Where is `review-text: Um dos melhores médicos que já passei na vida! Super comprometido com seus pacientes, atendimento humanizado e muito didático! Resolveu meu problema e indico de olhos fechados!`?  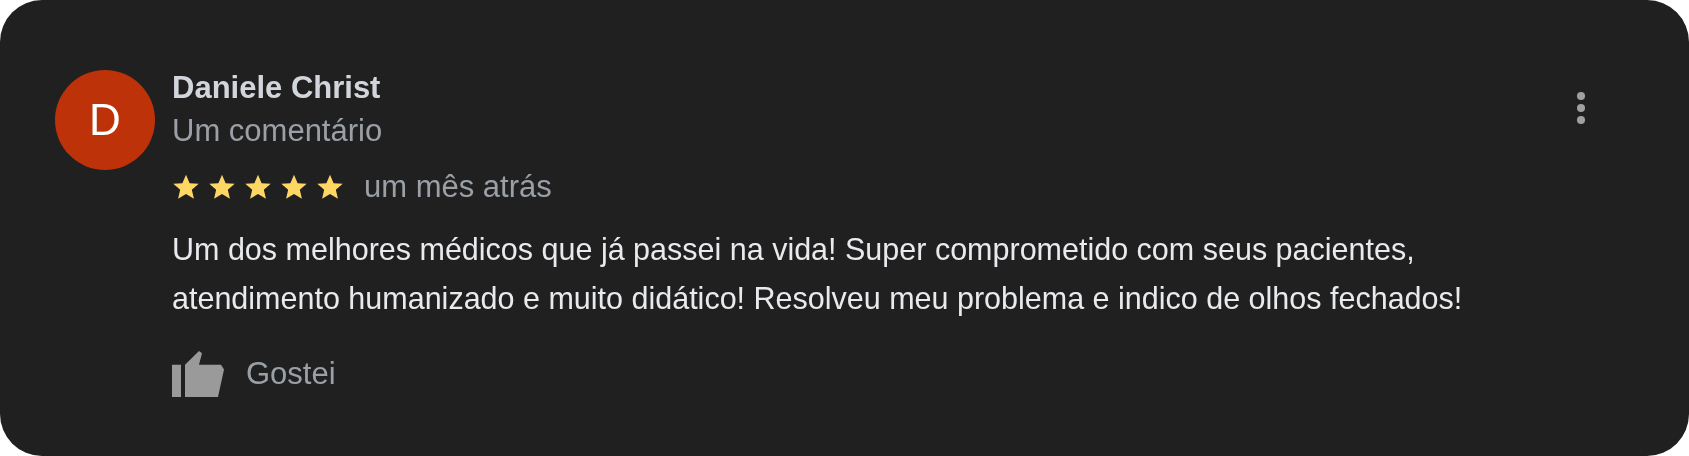 review-text: Um dos melhores médicos que já passei na vida! Super comprometido com seus pacientes, atendimento humanizado e muito didático! Resolveu meu problema e indico de olhos fechados! is located at coordinates (818, 274).